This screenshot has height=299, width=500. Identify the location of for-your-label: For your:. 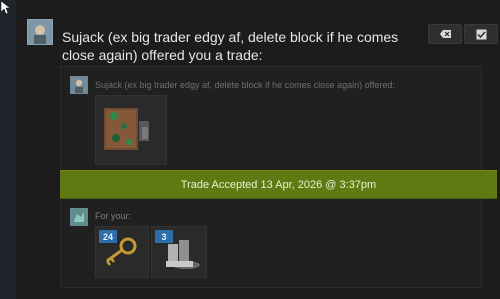
(113, 216).